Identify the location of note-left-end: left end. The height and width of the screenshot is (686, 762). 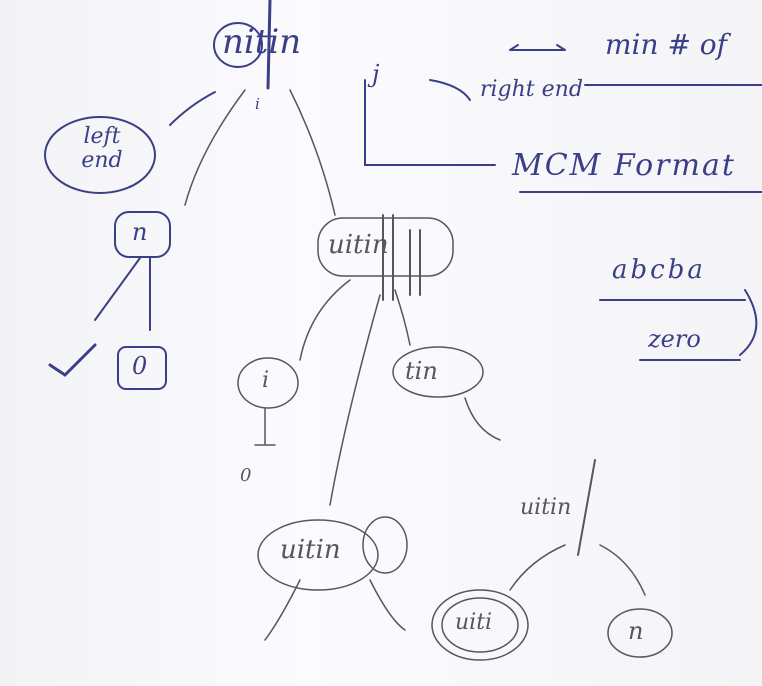
(102, 148).